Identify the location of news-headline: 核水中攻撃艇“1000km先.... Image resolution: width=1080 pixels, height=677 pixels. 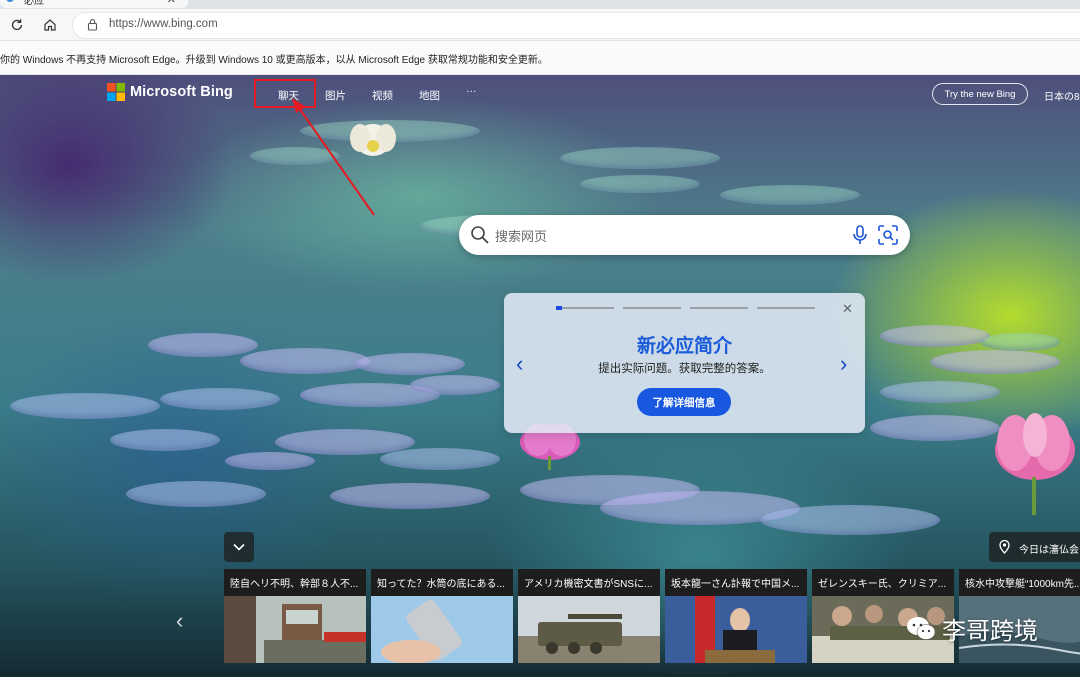
(1022, 584).